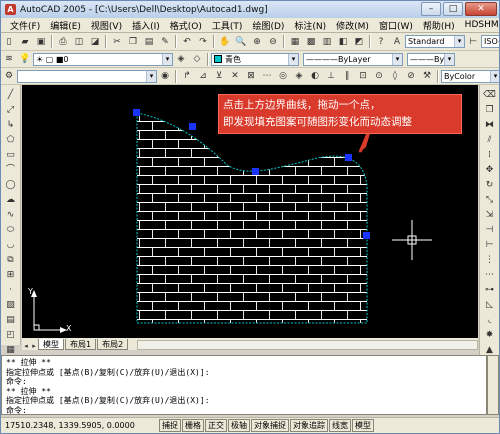 The width and height of the screenshot is (500, 434). I want to click on snap-from-icon: ↱, so click(187, 76).